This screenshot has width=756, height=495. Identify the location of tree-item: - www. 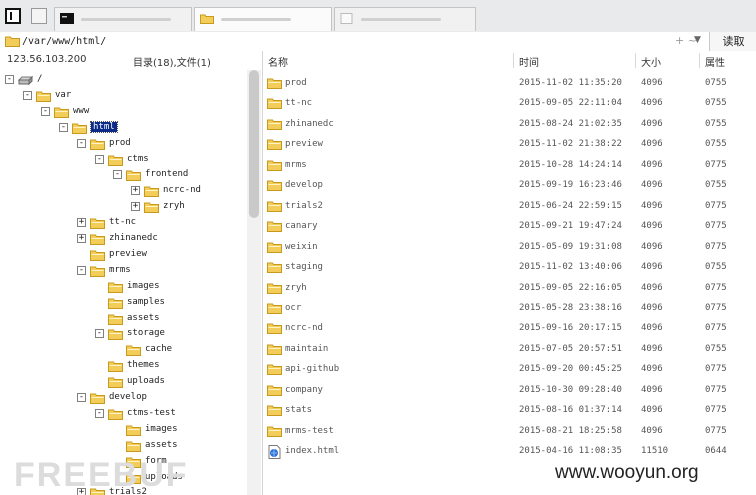
(123, 112).